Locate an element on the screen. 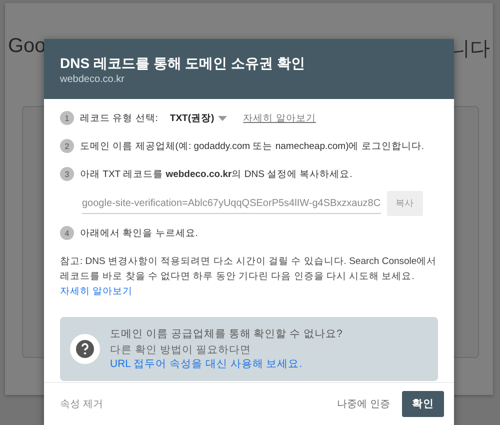 This screenshot has height=425, width=500. step-number: 4 is located at coordinates (67, 233).